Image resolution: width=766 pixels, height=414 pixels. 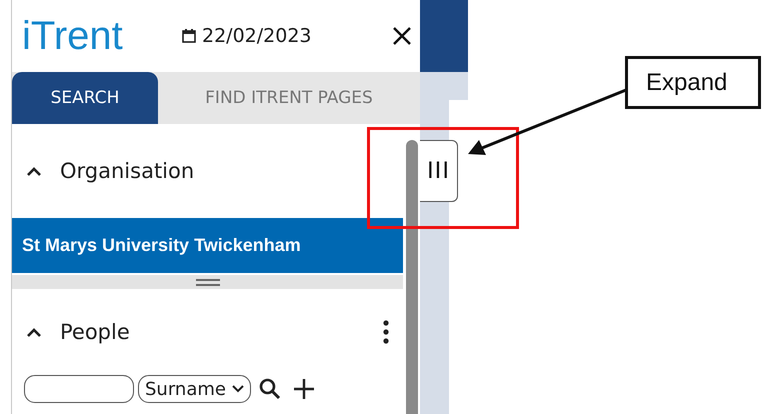 I want to click on section-title: Organisation, so click(x=128, y=171).